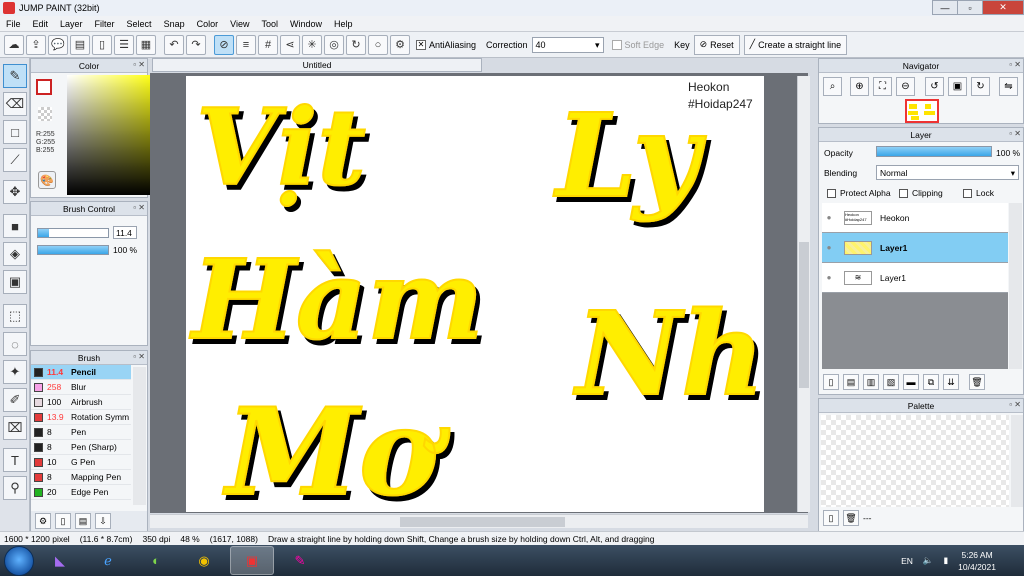  What do you see at coordinates (851, 518) in the screenshot?
I see `delete-palette-icon: 🗑` at bounding box center [851, 518].